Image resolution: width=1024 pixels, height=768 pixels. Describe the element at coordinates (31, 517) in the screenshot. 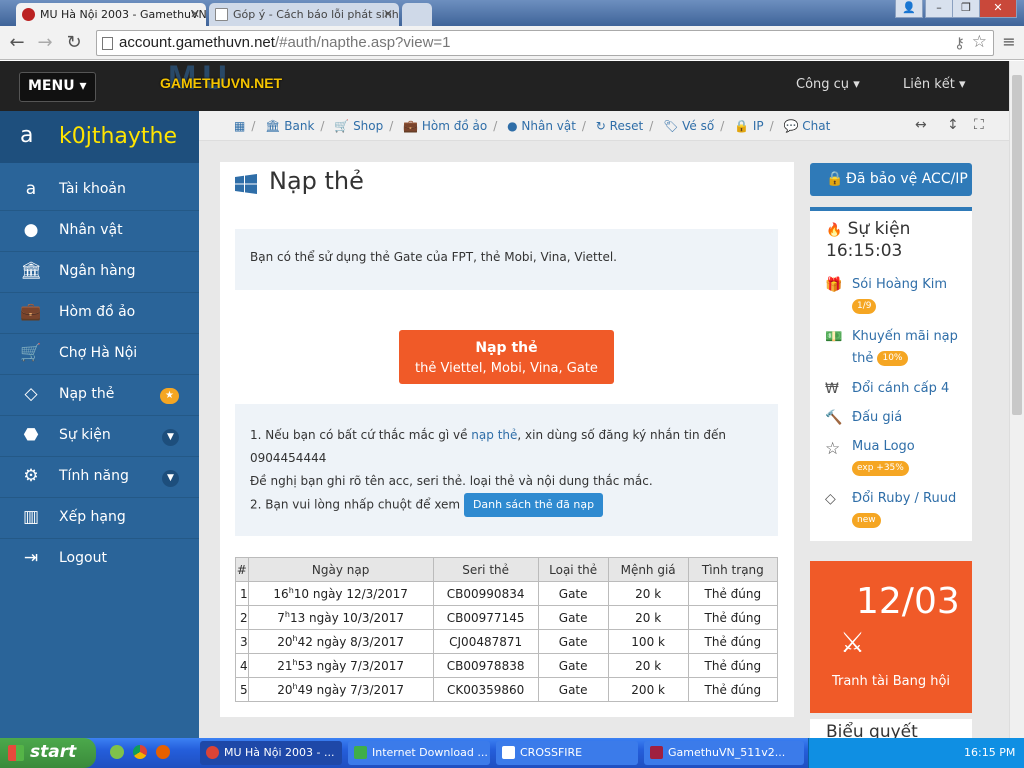

I see `chart-icon: ▥` at that location.